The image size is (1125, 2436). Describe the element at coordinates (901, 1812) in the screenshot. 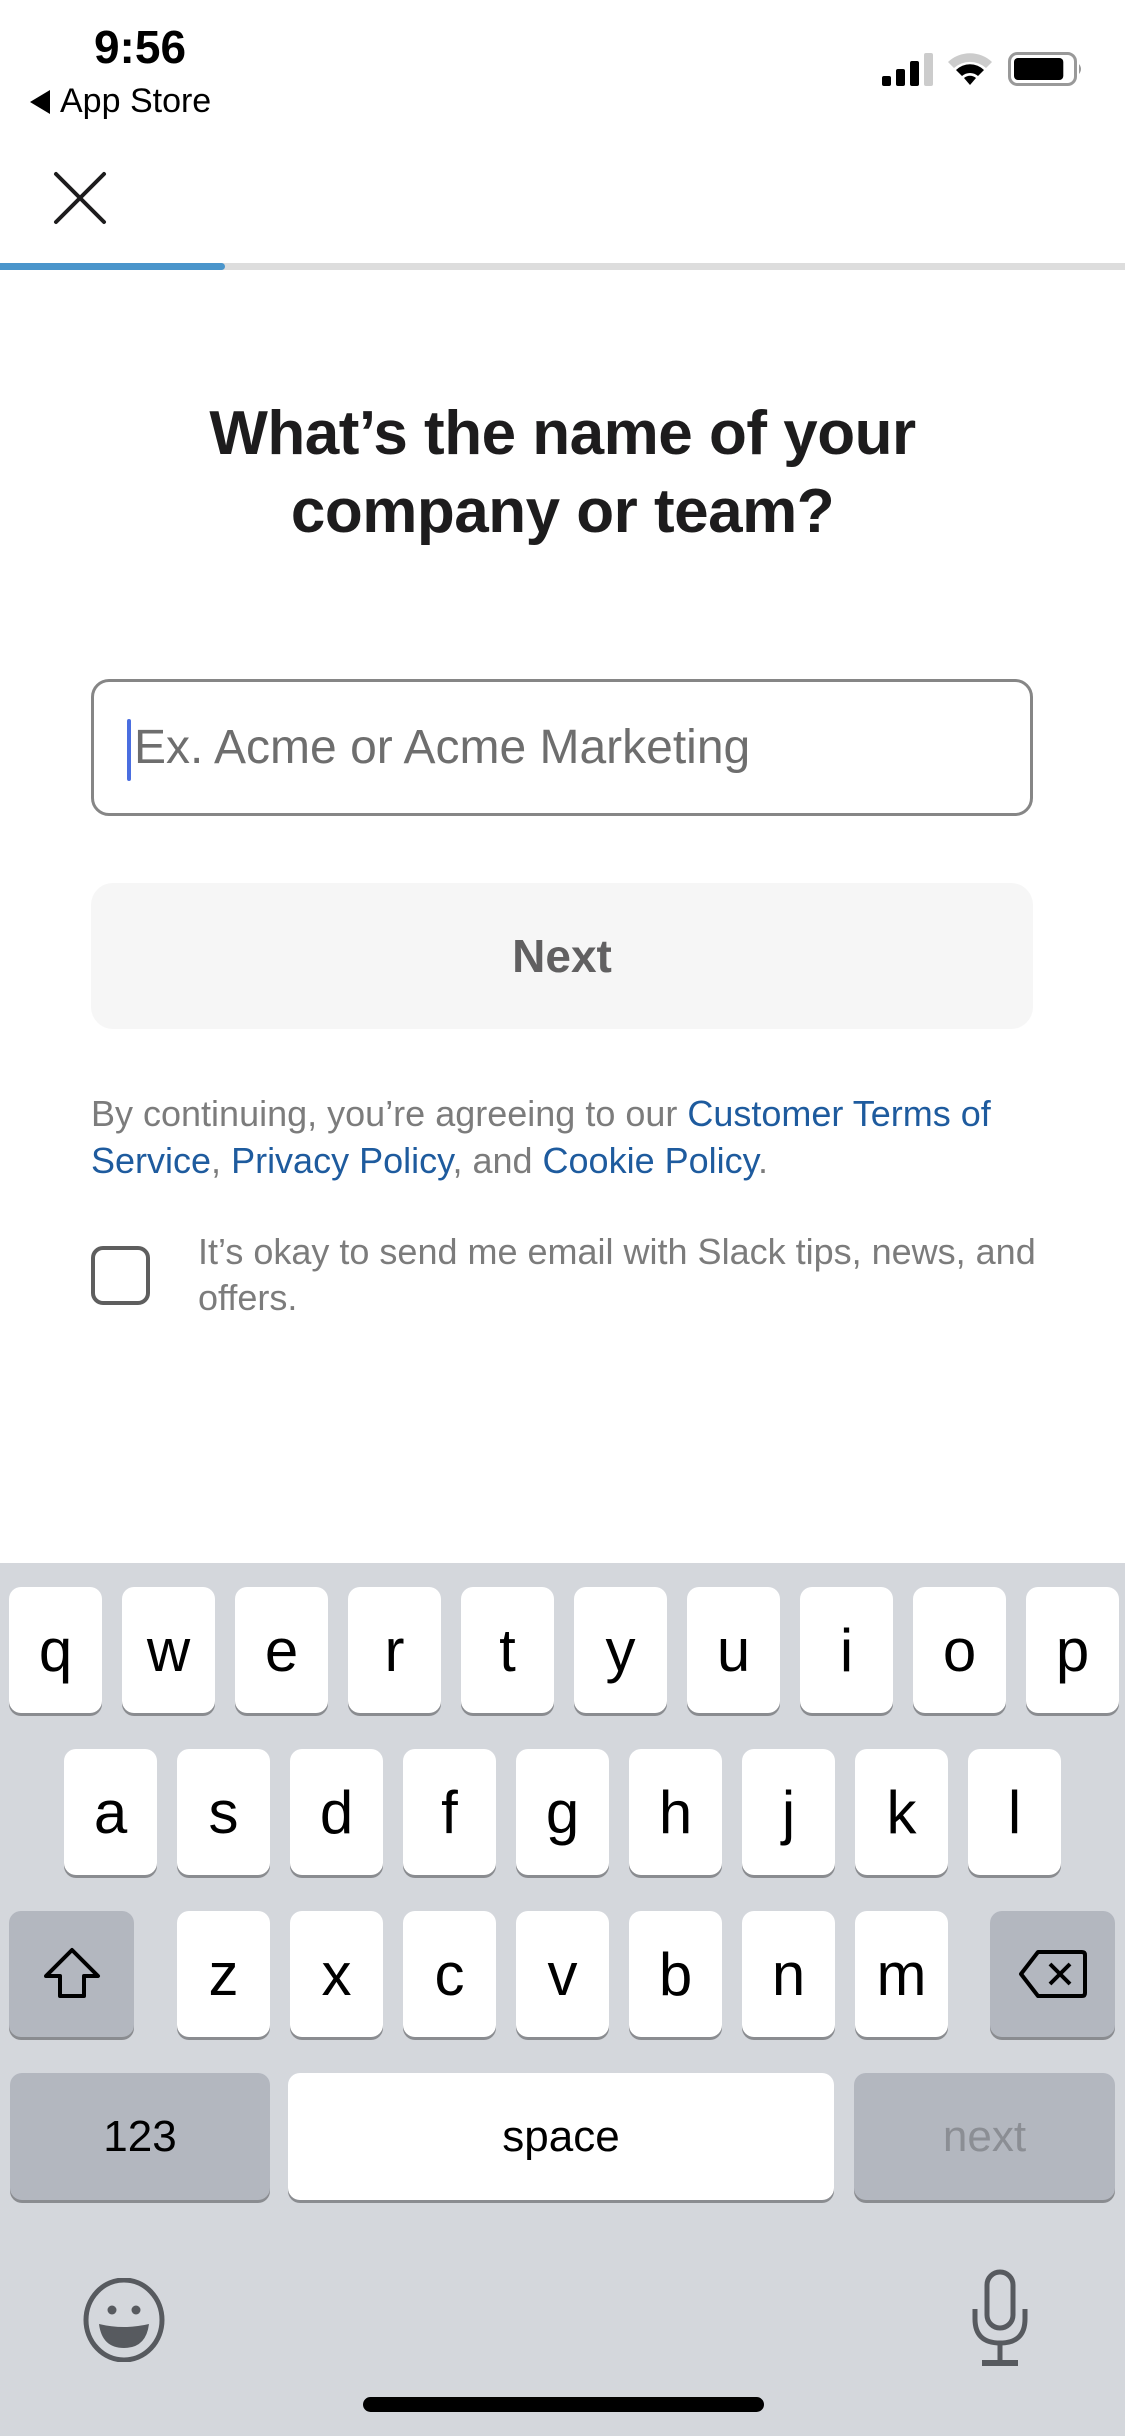

I see `key-k: k` at that location.